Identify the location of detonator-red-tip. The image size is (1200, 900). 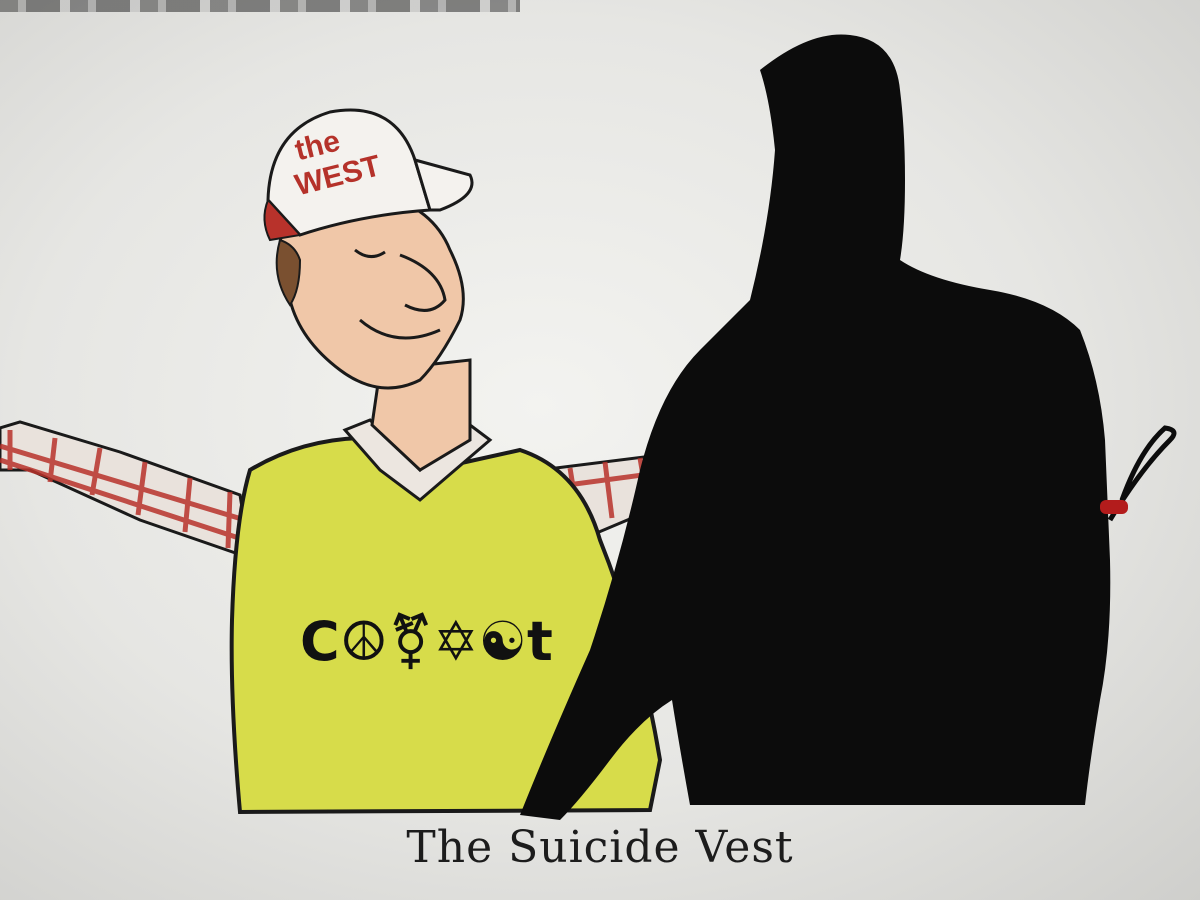
(1114, 507).